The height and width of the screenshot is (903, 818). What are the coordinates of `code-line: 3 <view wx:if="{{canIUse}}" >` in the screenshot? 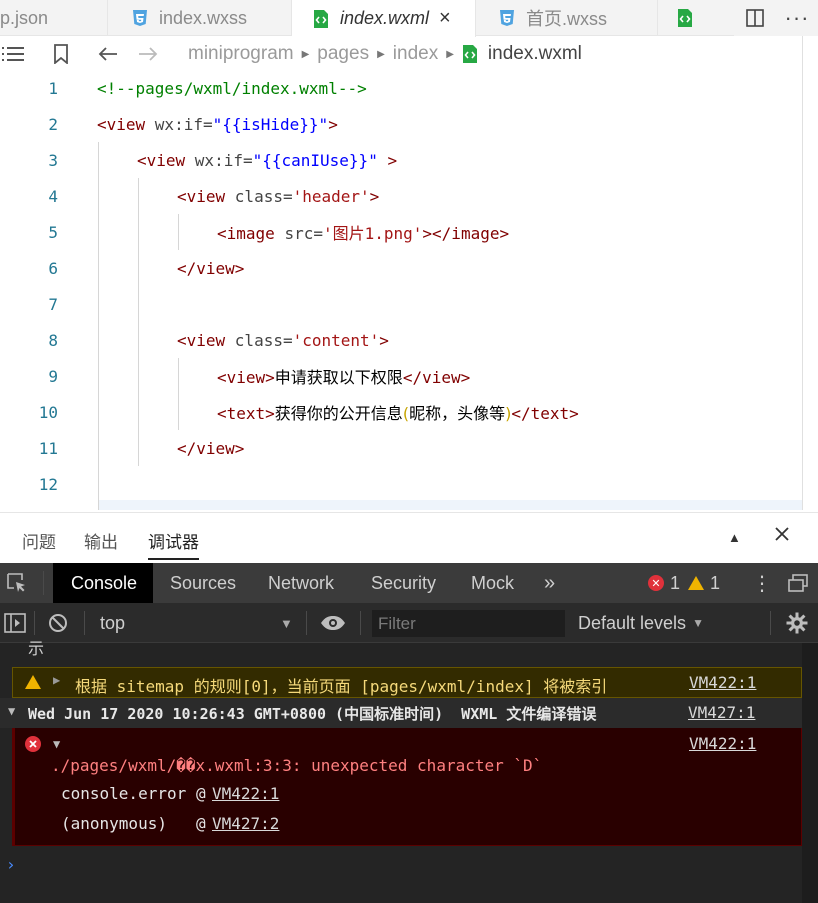 It's located at (401, 160).